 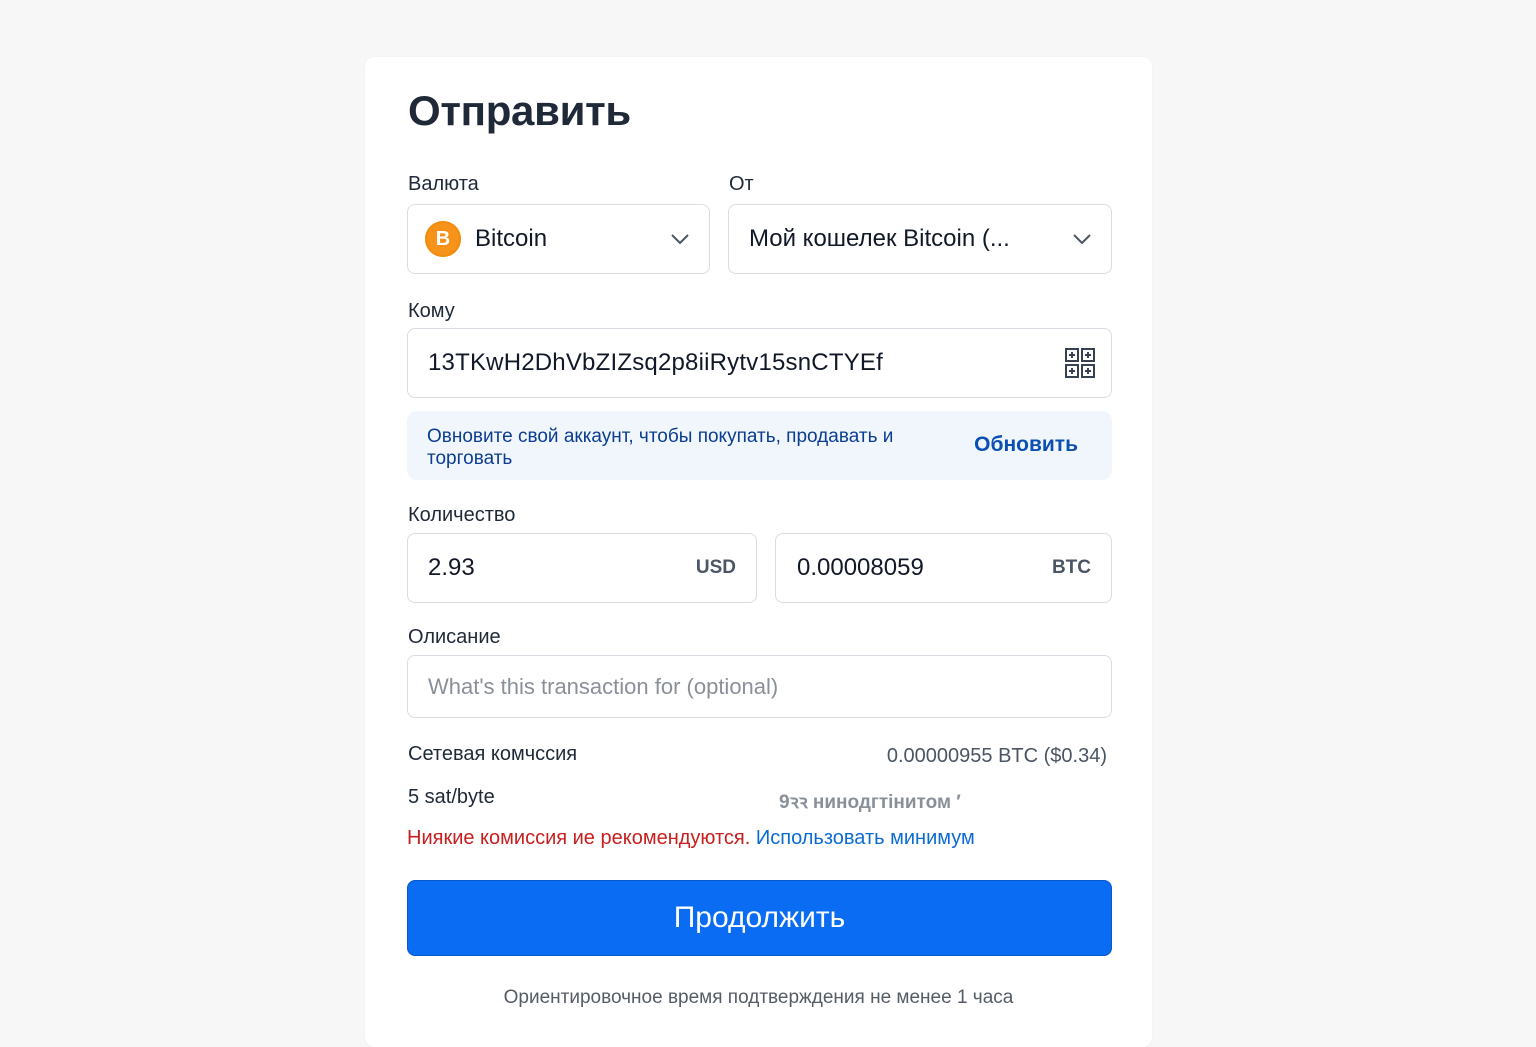 I want to click on fiat-amount-input: 2.93 USD, so click(x=582, y=568).